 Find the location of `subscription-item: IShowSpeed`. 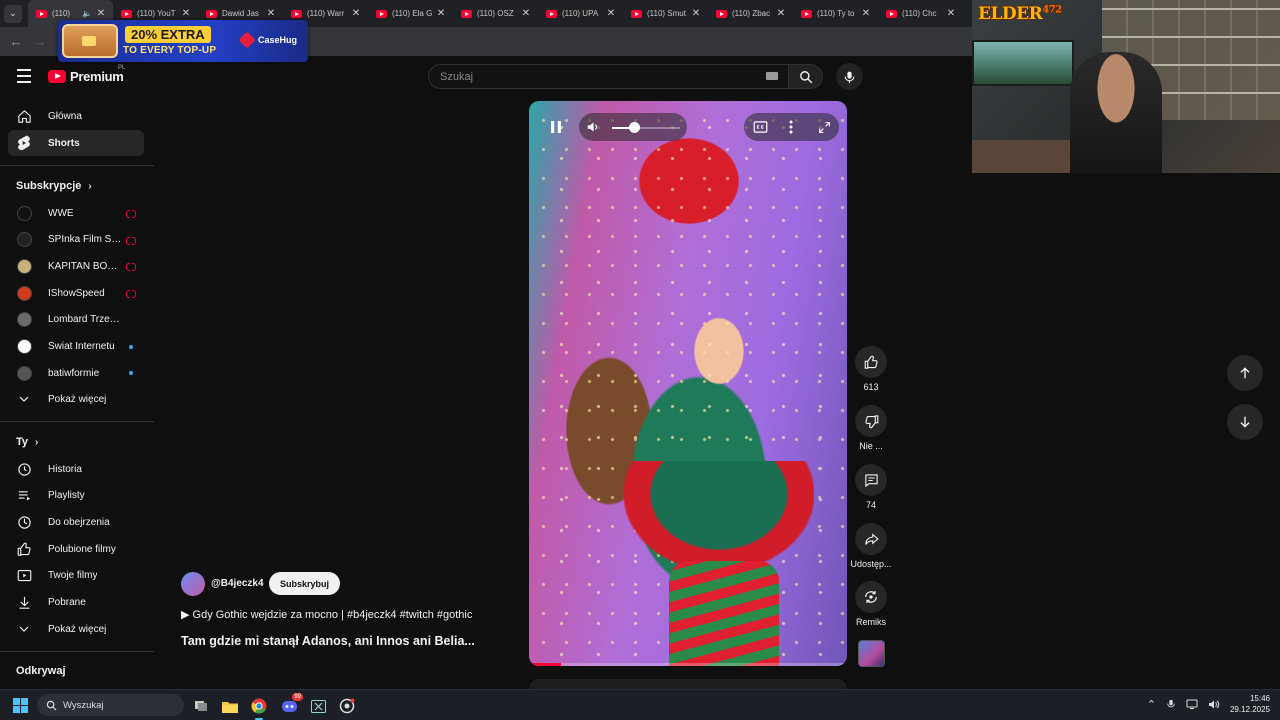

subscription-item: IShowSpeed is located at coordinates (76, 293).